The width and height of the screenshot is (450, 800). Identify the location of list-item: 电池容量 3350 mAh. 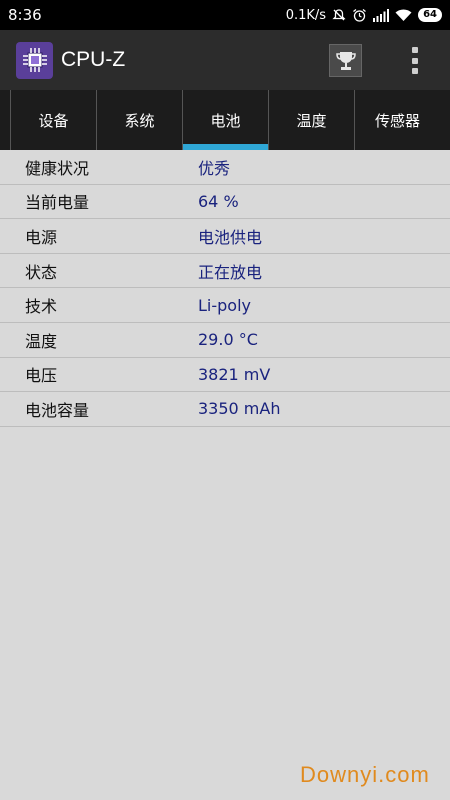
(225, 409).